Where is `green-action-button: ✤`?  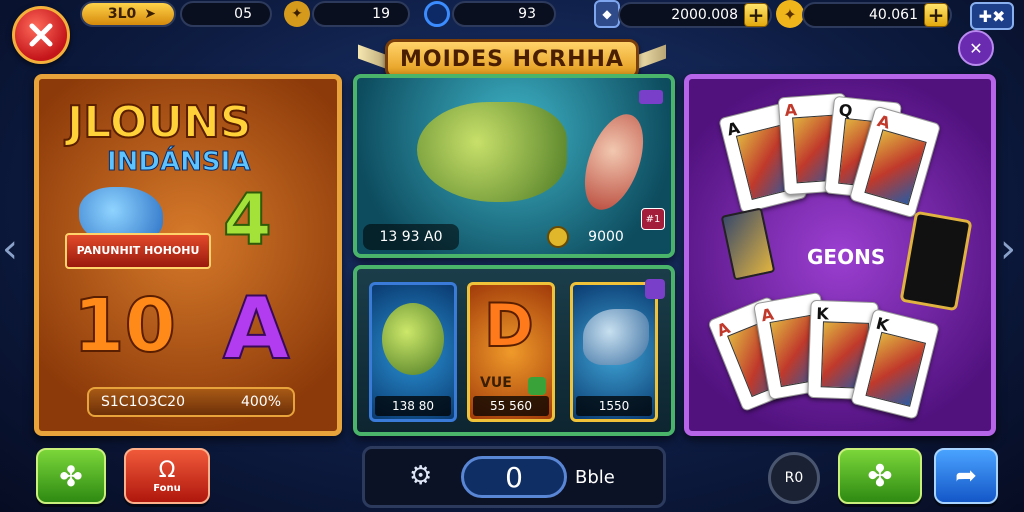
green-action-button: ✤ is located at coordinates (880, 476).